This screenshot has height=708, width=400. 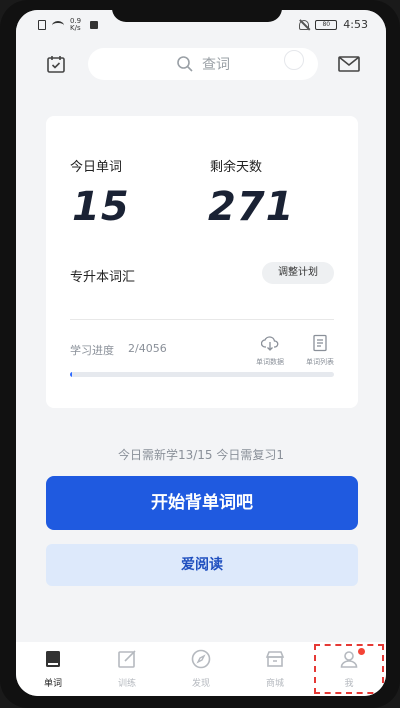 I want to click on today-words-label: 今日单词, so click(x=96, y=167).